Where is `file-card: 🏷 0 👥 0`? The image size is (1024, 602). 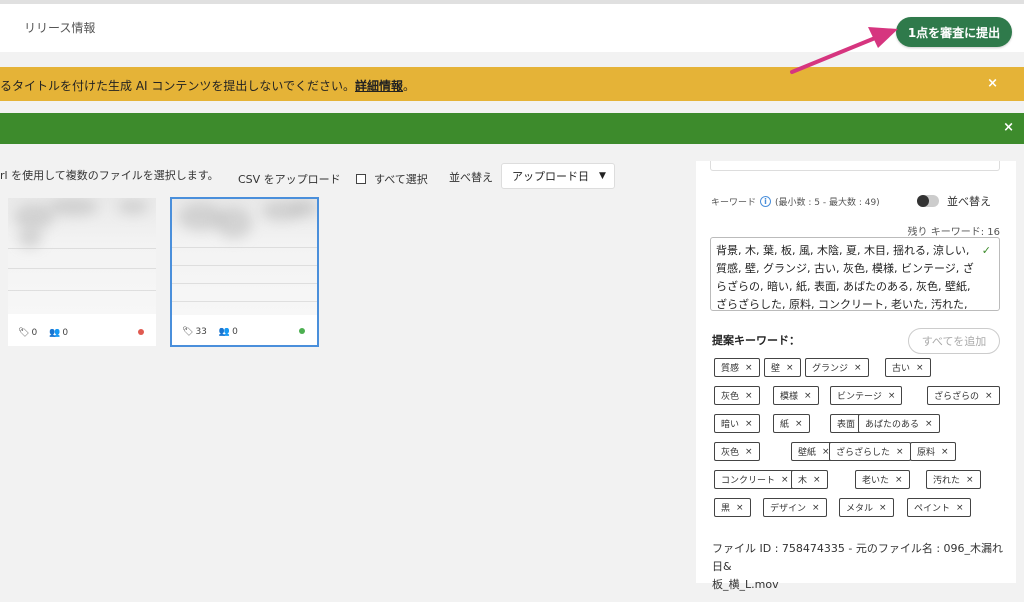
file-card: 🏷 0 👥 0 is located at coordinates (82, 272).